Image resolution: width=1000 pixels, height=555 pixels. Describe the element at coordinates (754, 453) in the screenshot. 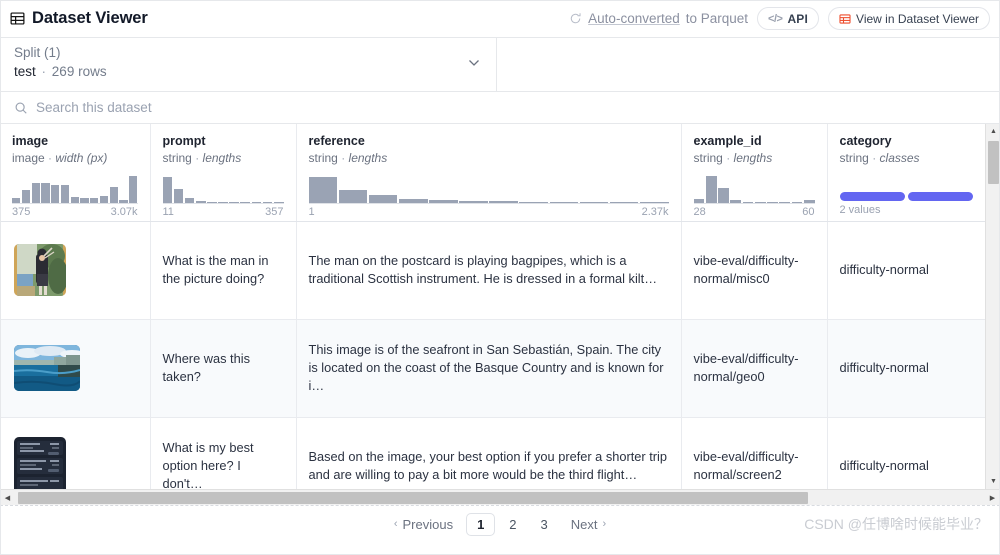

I see `cell-example-id: vibe-eval/difficulty-normal/screen2` at that location.